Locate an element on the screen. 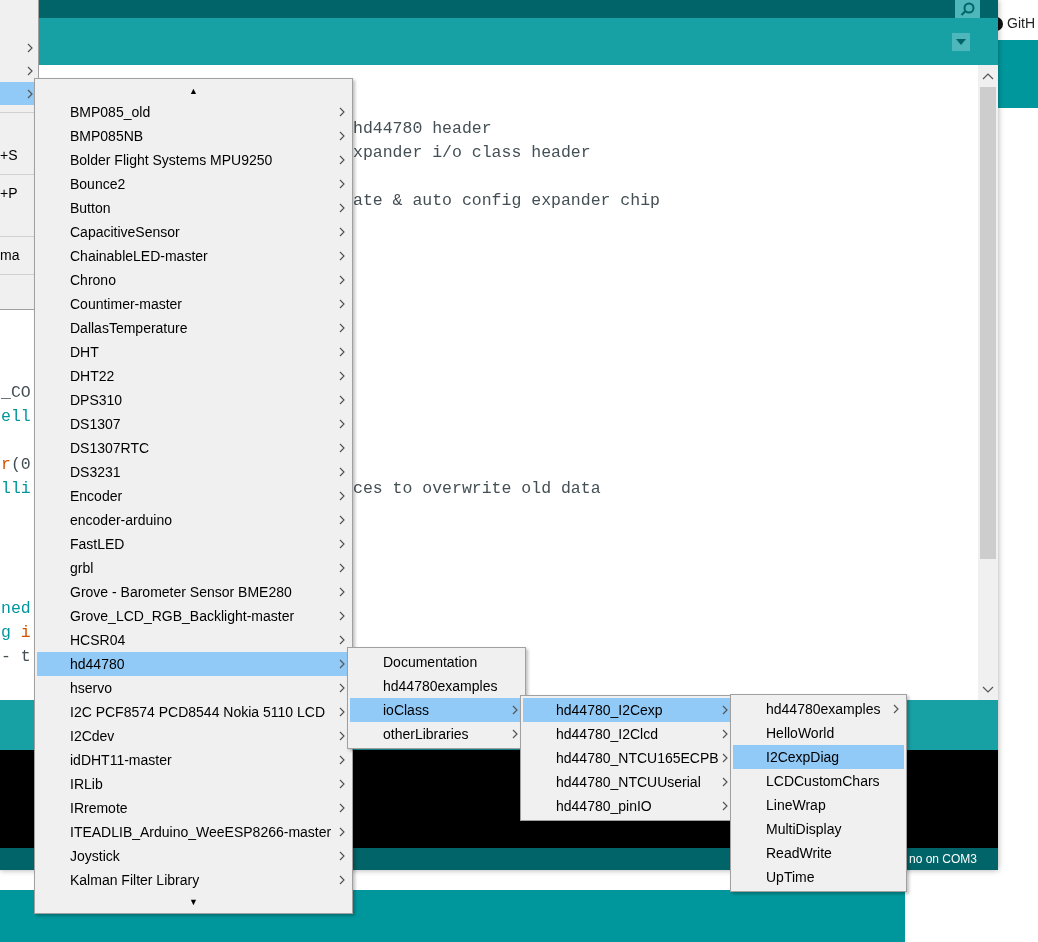  menu-item: Bounce2 is located at coordinates (193, 184).